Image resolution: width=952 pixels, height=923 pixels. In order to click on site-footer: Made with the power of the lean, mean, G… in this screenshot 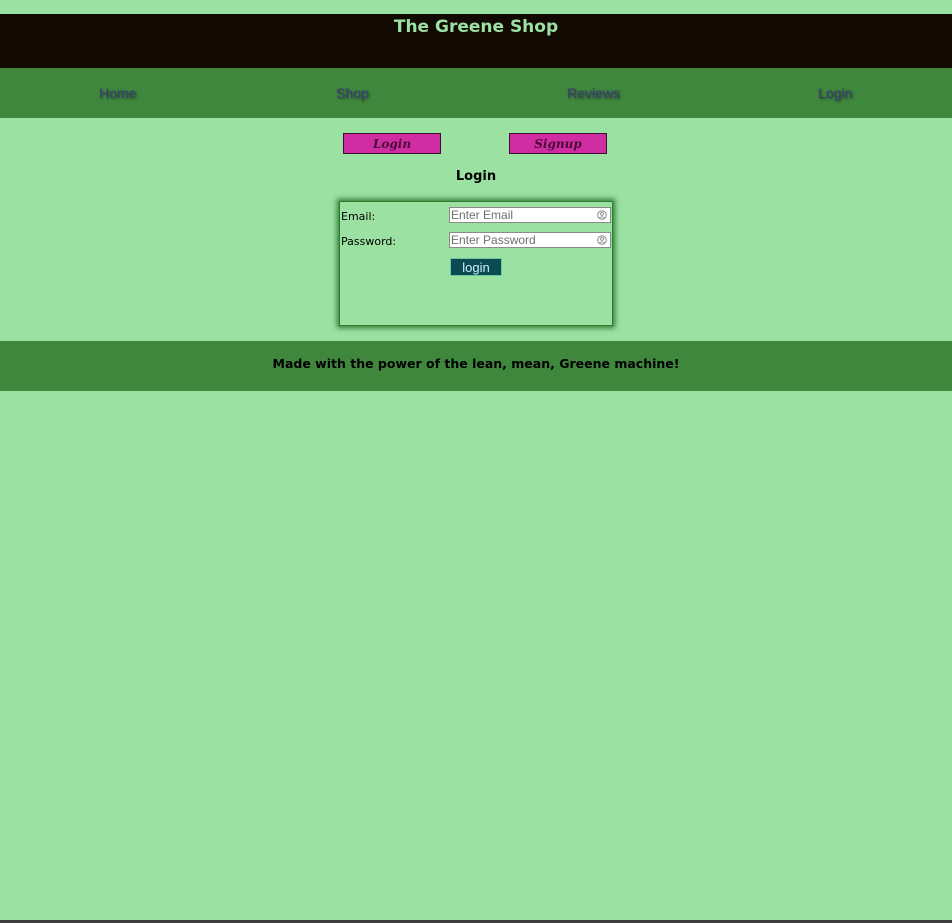, I will do `click(476, 366)`.